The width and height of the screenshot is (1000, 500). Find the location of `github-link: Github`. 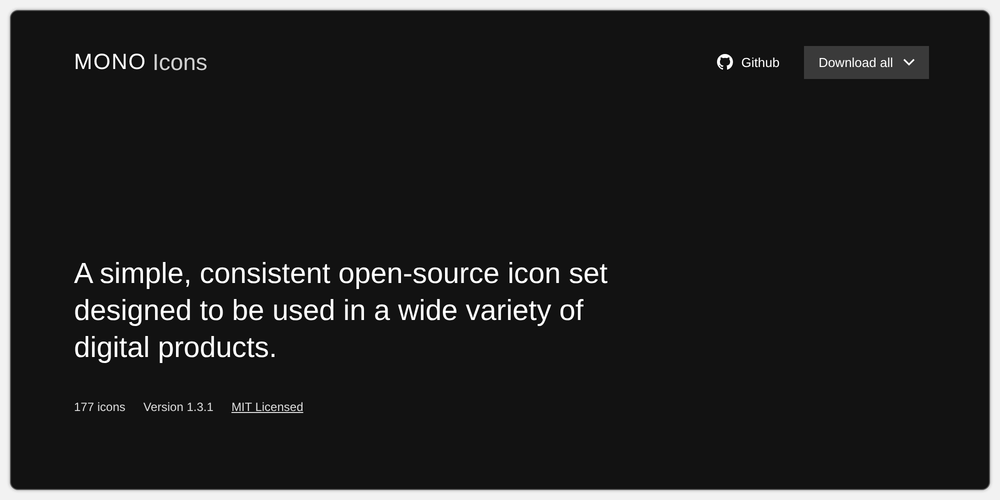

github-link: Github is located at coordinates (748, 62).